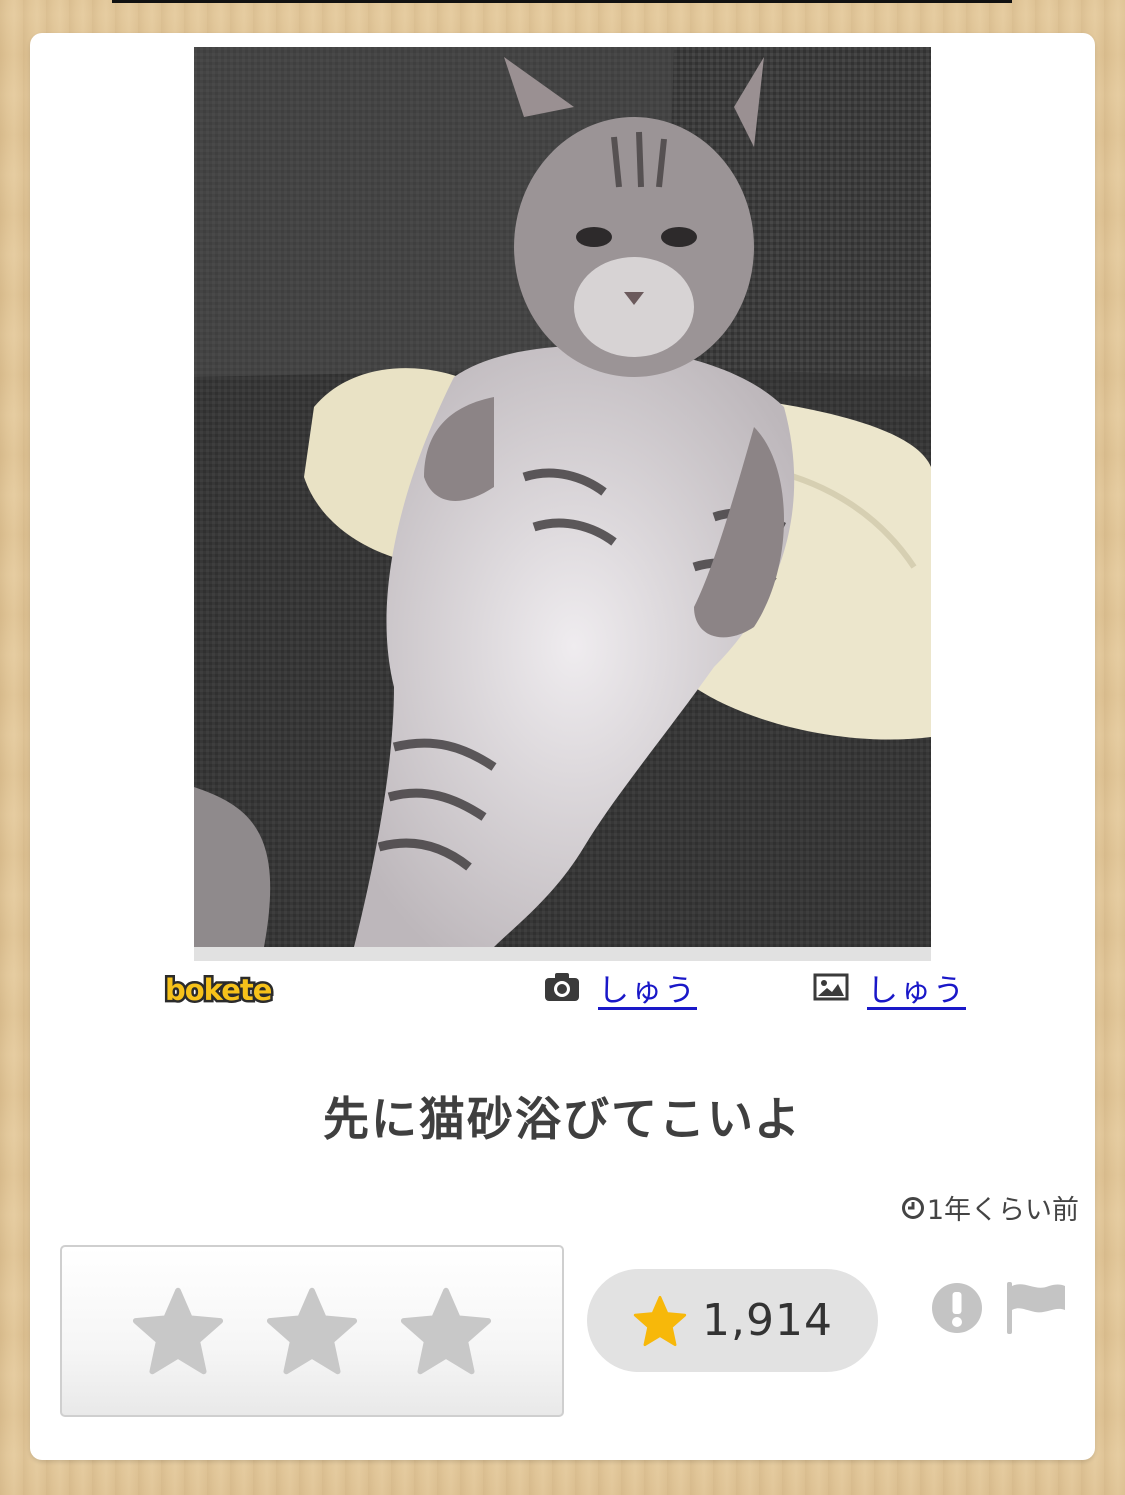 The width and height of the screenshot is (1125, 1495). What do you see at coordinates (218, 989) in the screenshot?
I see `svg-text: bokete` at bounding box center [218, 989].